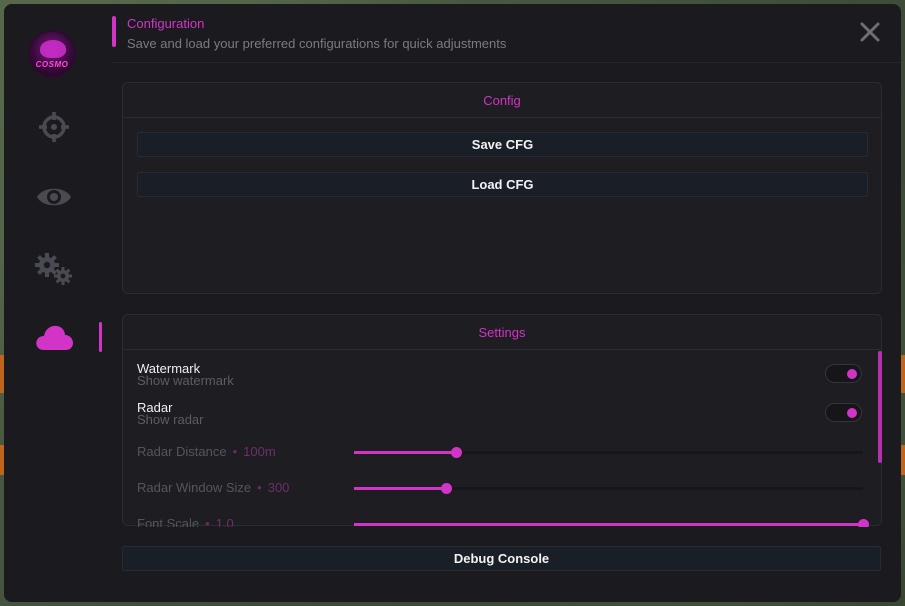  Describe the element at coordinates (608, 452) in the screenshot. I see `radar-distance-slider` at that location.